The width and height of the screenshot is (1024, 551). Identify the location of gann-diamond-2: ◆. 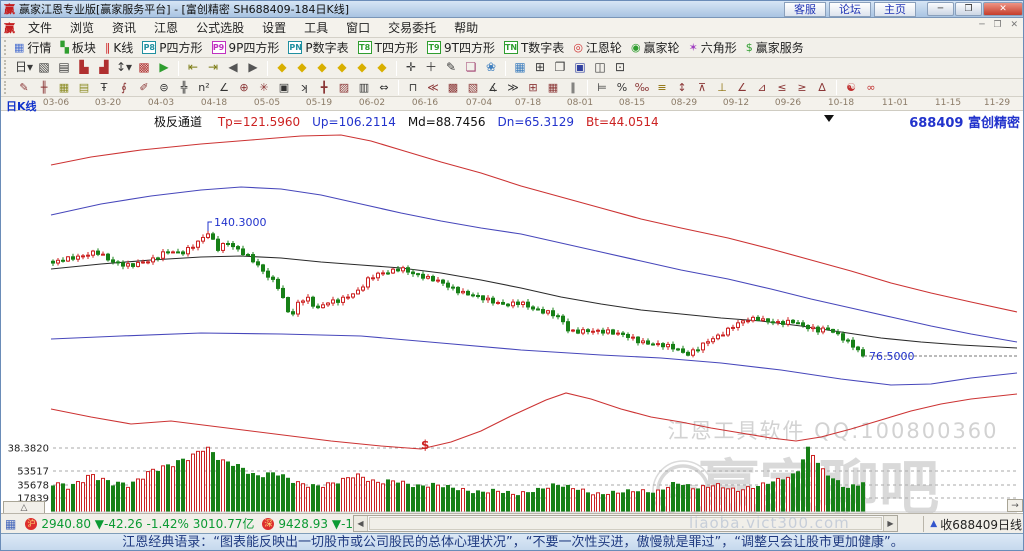
(302, 68).